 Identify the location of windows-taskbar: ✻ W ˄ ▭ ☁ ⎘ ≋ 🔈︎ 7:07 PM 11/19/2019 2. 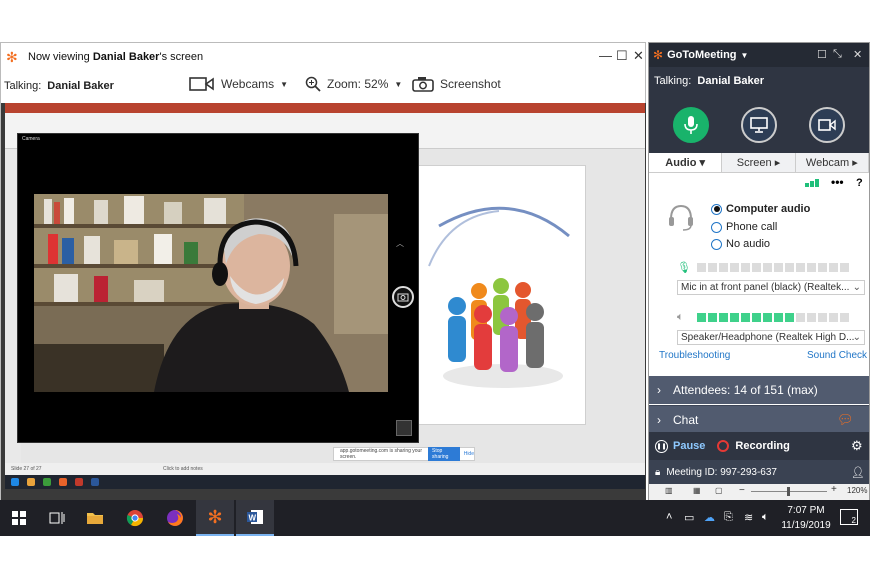
(435, 518).